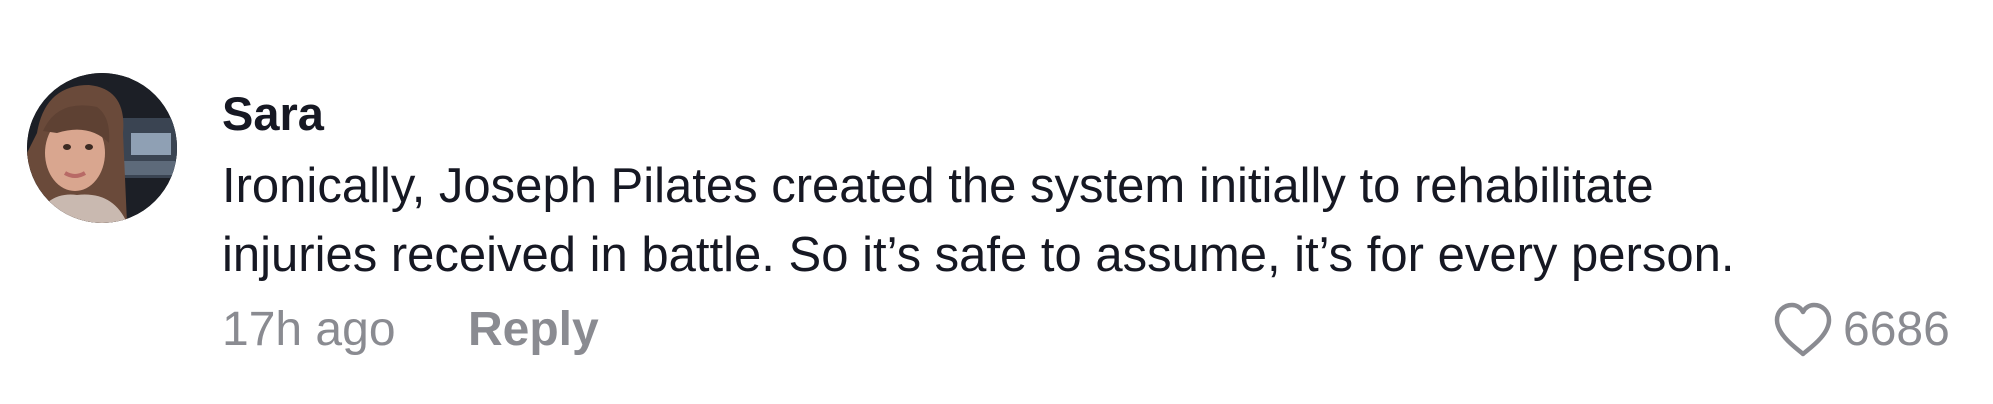 The image size is (1993, 404). I want to click on avatar, so click(102, 148).